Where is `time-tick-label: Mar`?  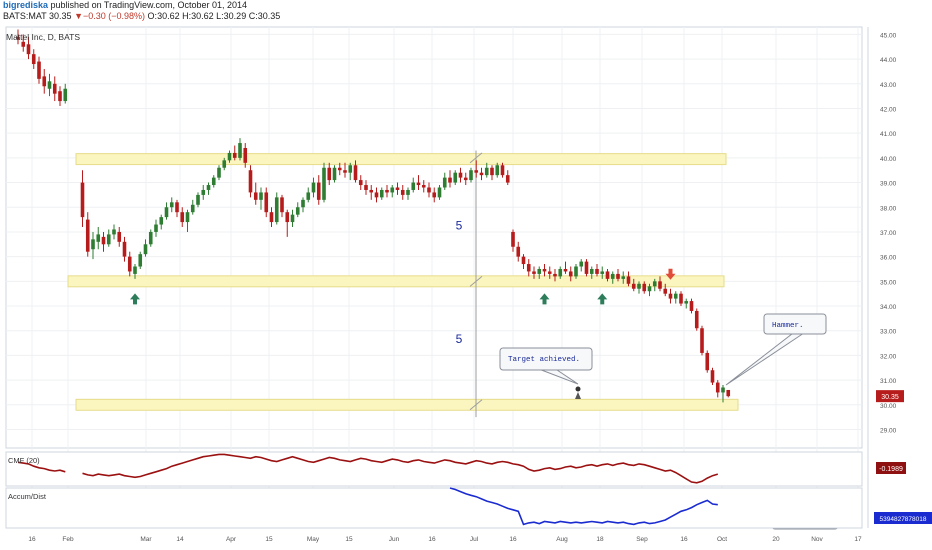
time-tick-label: Mar is located at coordinates (146, 539).